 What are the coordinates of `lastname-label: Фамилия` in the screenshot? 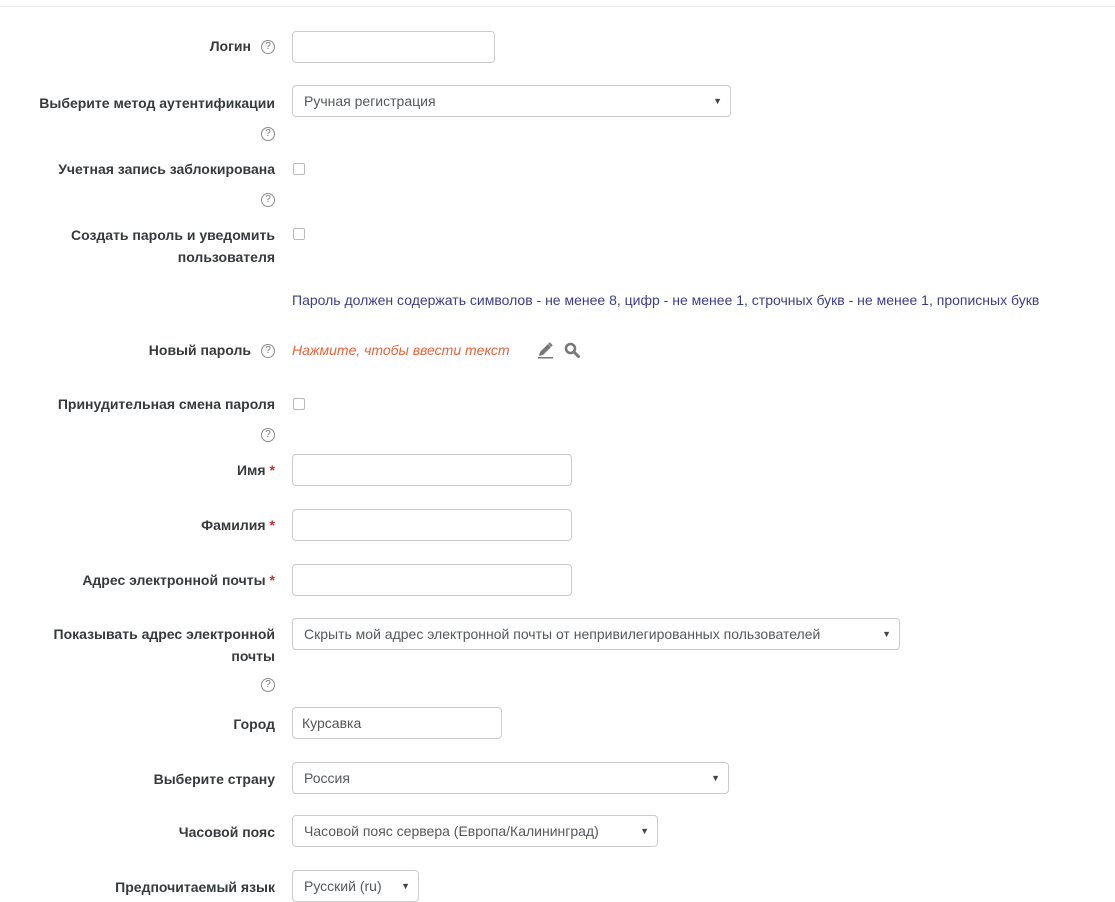 It's located at (233, 525).